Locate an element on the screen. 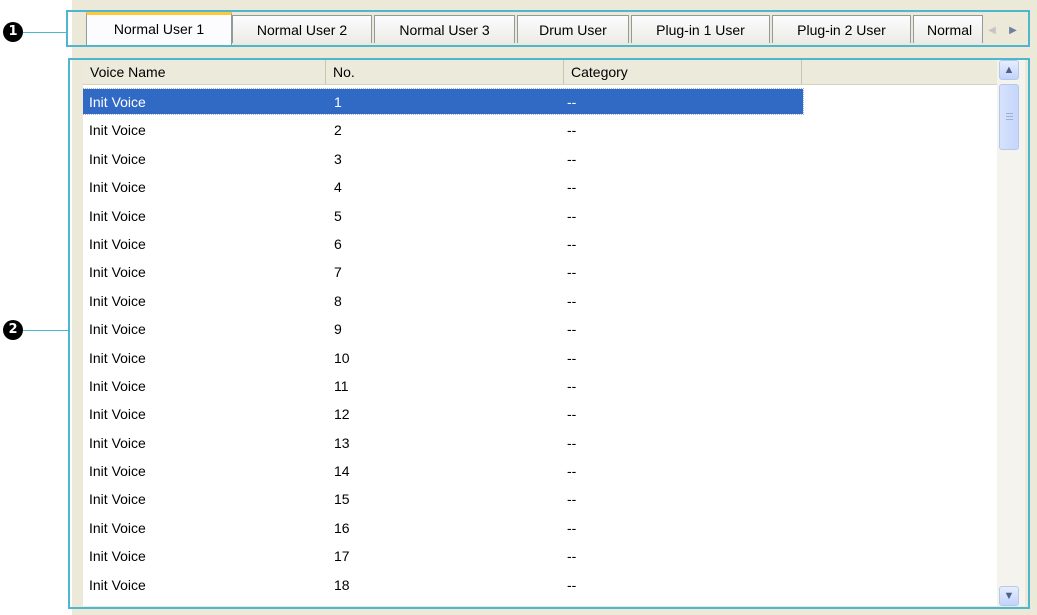  column-header-no: No. is located at coordinates (445, 72).